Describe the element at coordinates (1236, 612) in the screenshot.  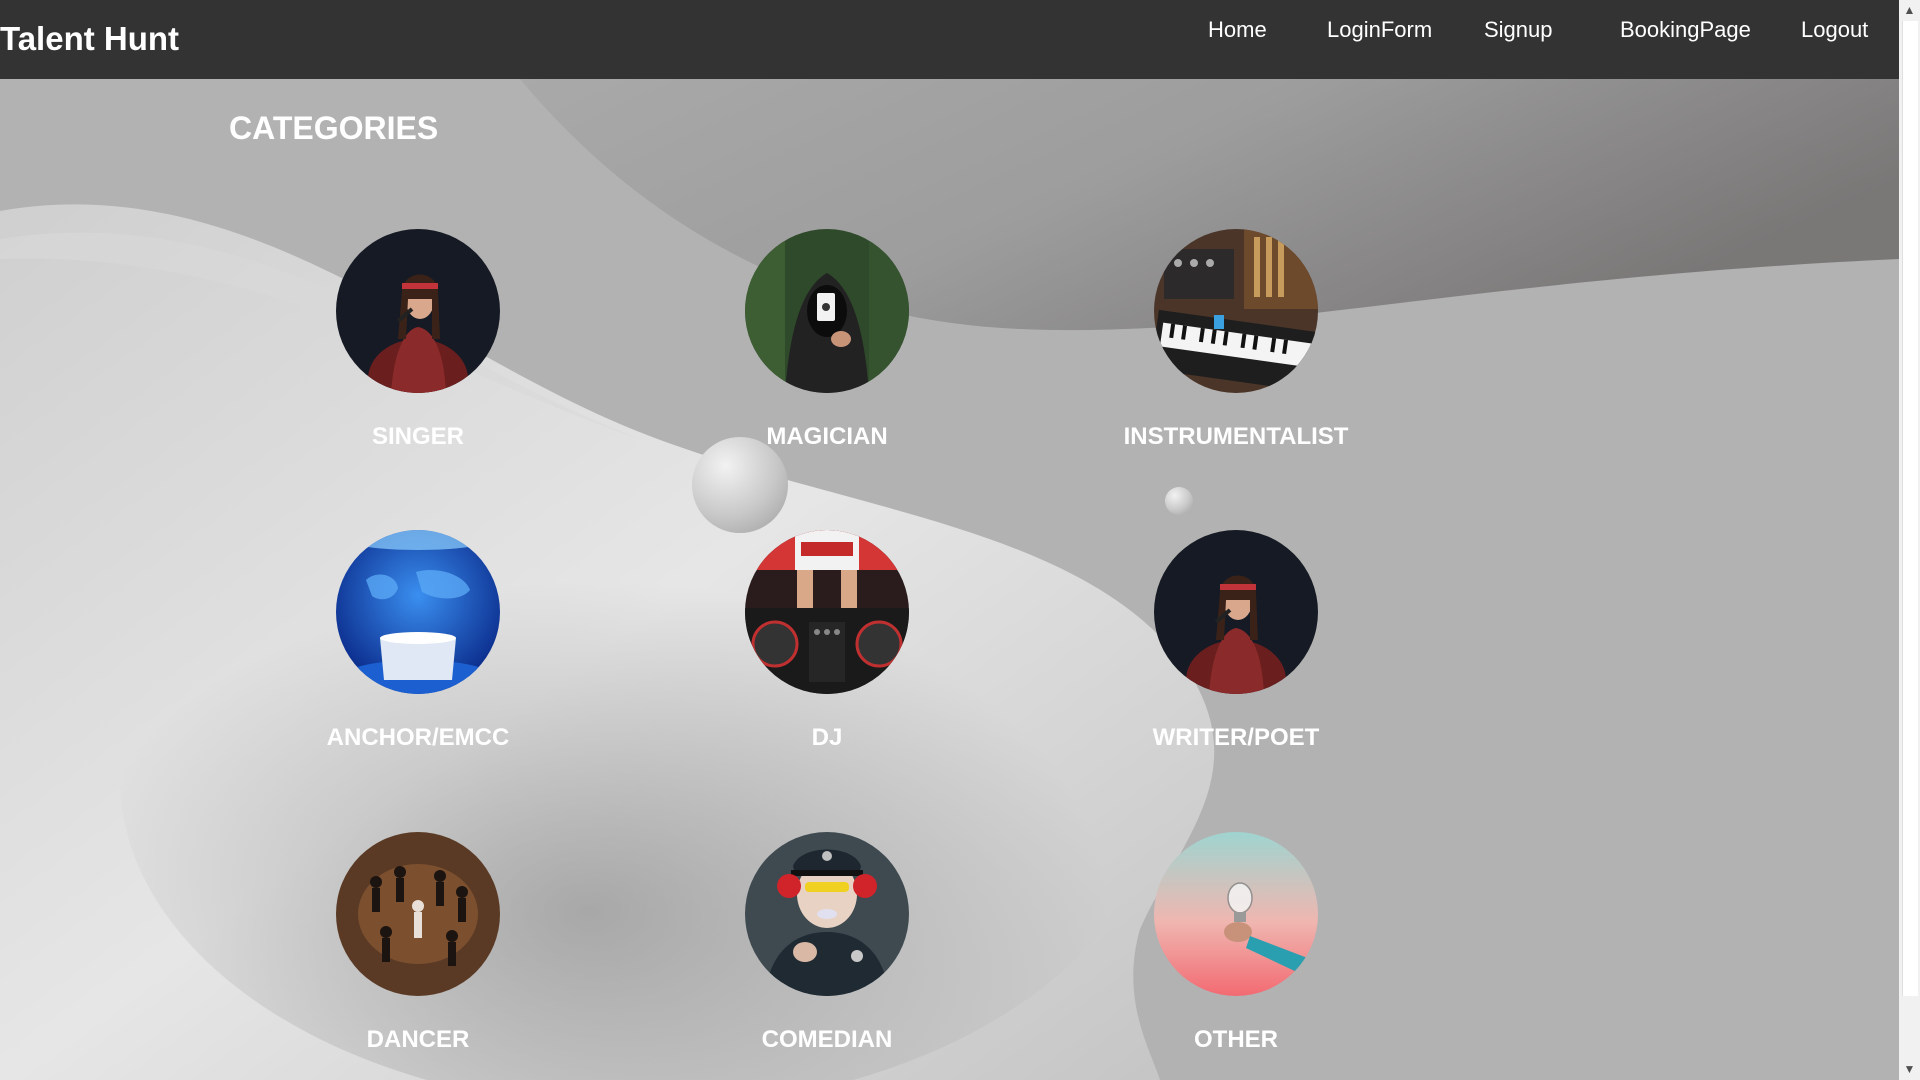
I see `writer-poet-photo-icon` at that location.